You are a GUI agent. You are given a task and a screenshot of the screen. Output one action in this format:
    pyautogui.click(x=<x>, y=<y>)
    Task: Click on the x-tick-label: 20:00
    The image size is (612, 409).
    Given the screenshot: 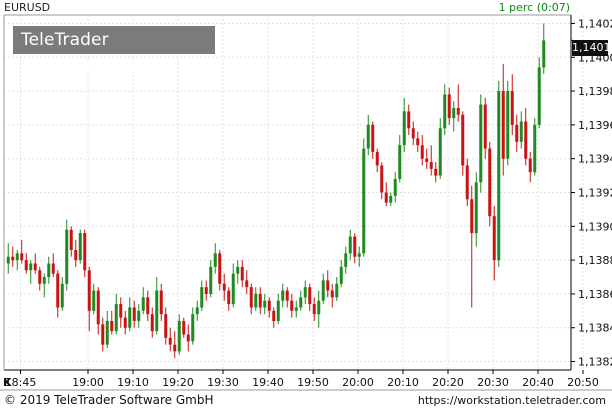 What is the action you would take?
    pyautogui.click(x=358, y=382)
    